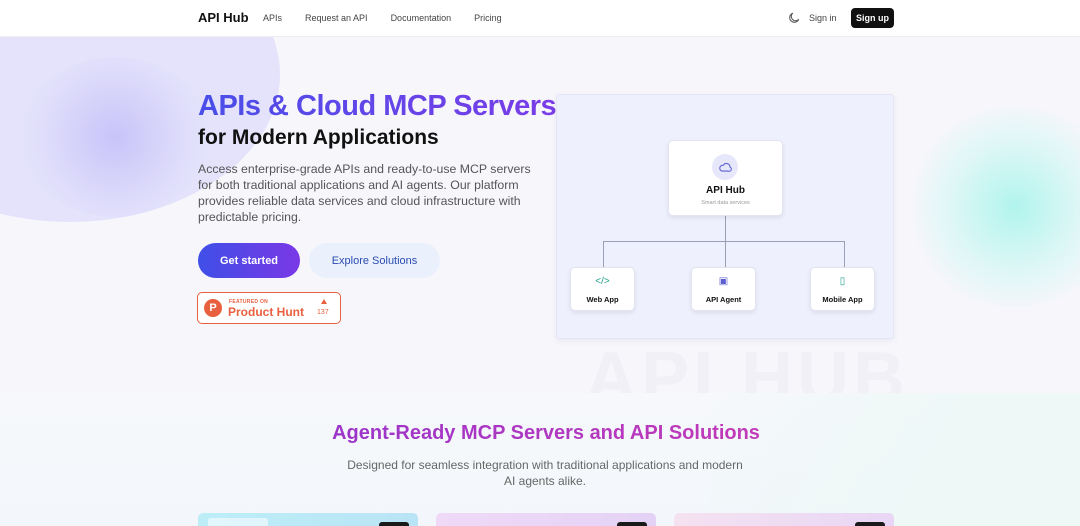  Describe the element at coordinates (723, 289) in the screenshot. I see `node-api-agent: ▣ API Agent` at that location.